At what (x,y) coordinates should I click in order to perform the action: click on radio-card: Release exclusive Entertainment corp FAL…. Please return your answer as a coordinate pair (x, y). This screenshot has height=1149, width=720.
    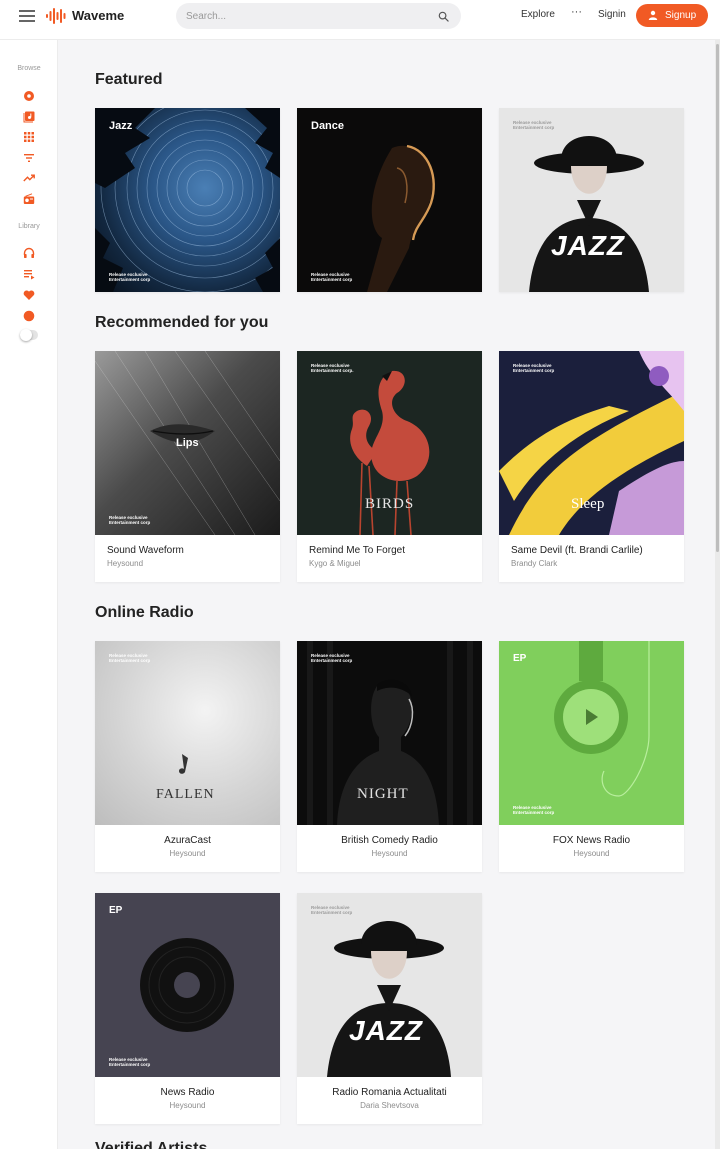
    Looking at the image, I should click on (187, 756).